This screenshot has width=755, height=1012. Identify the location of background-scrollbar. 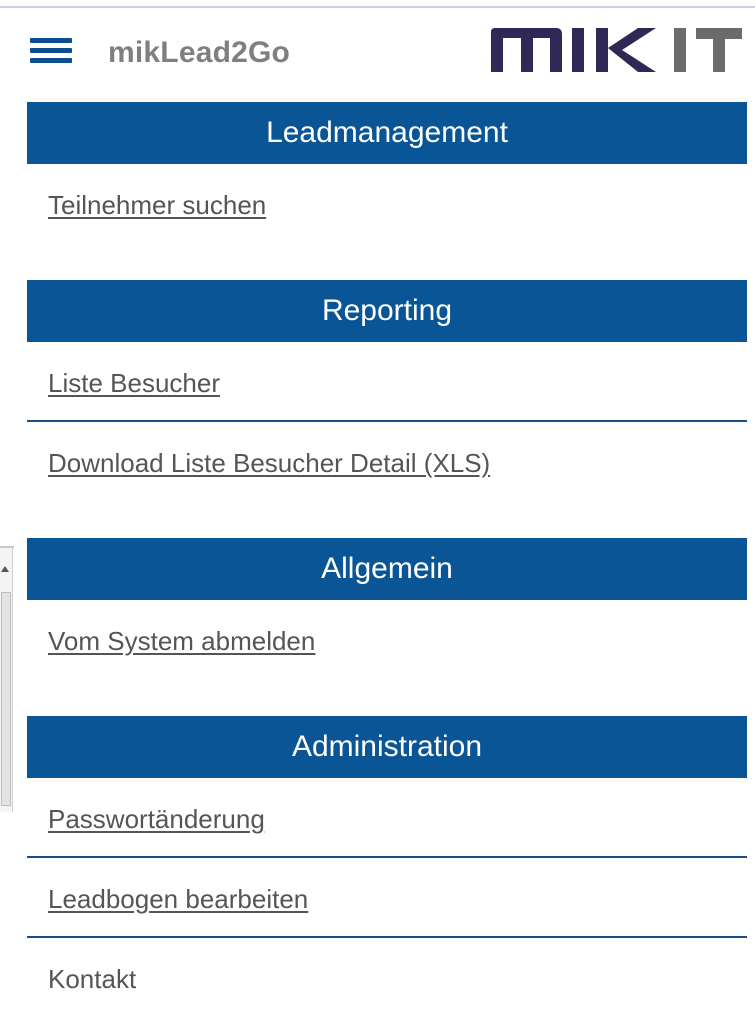
(6, 680).